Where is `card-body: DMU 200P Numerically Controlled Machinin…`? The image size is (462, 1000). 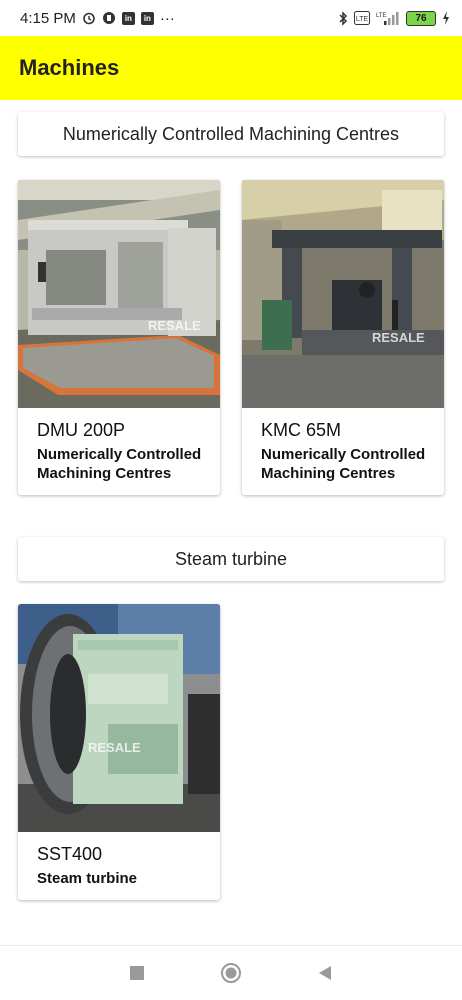 card-body: DMU 200P Numerically Controlled Machinin… is located at coordinates (119, 451).